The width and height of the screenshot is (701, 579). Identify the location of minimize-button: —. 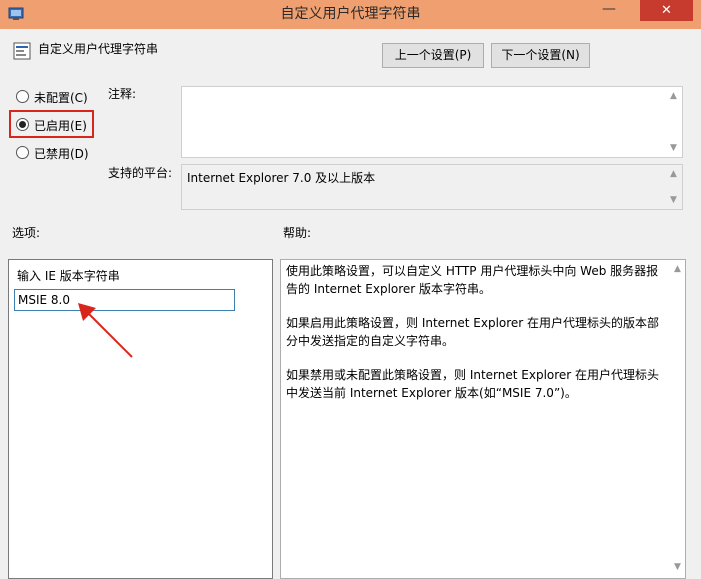
(609, 11).